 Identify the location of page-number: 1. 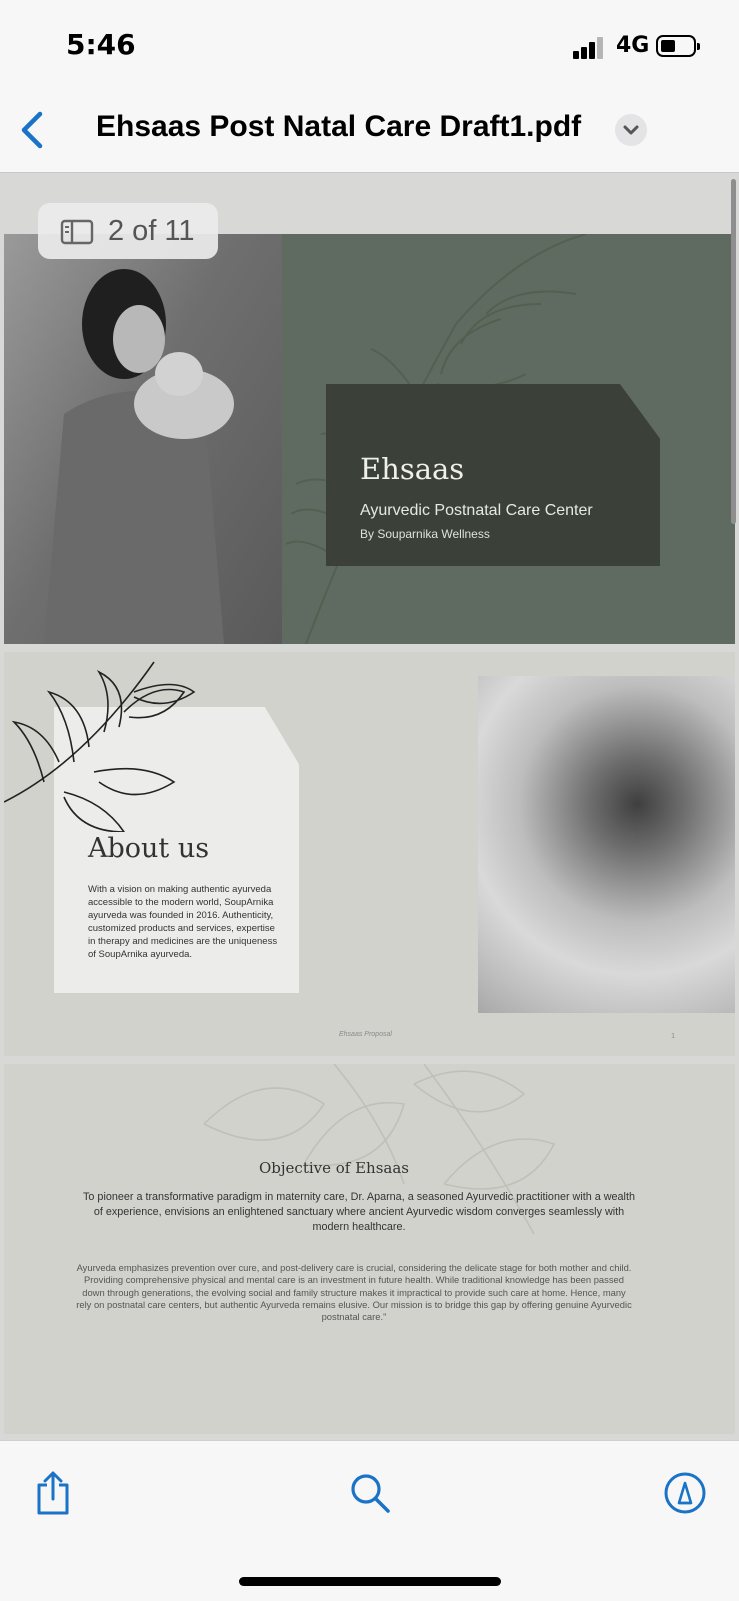
(673, 1036).